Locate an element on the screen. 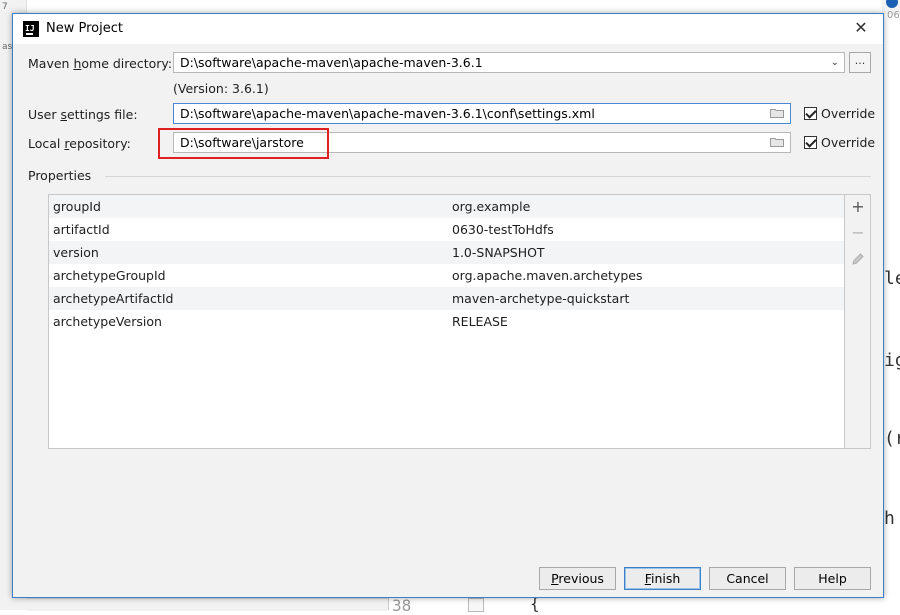 The image size is (900, 615). property-key: groupId is located at coordinates (77, 206).